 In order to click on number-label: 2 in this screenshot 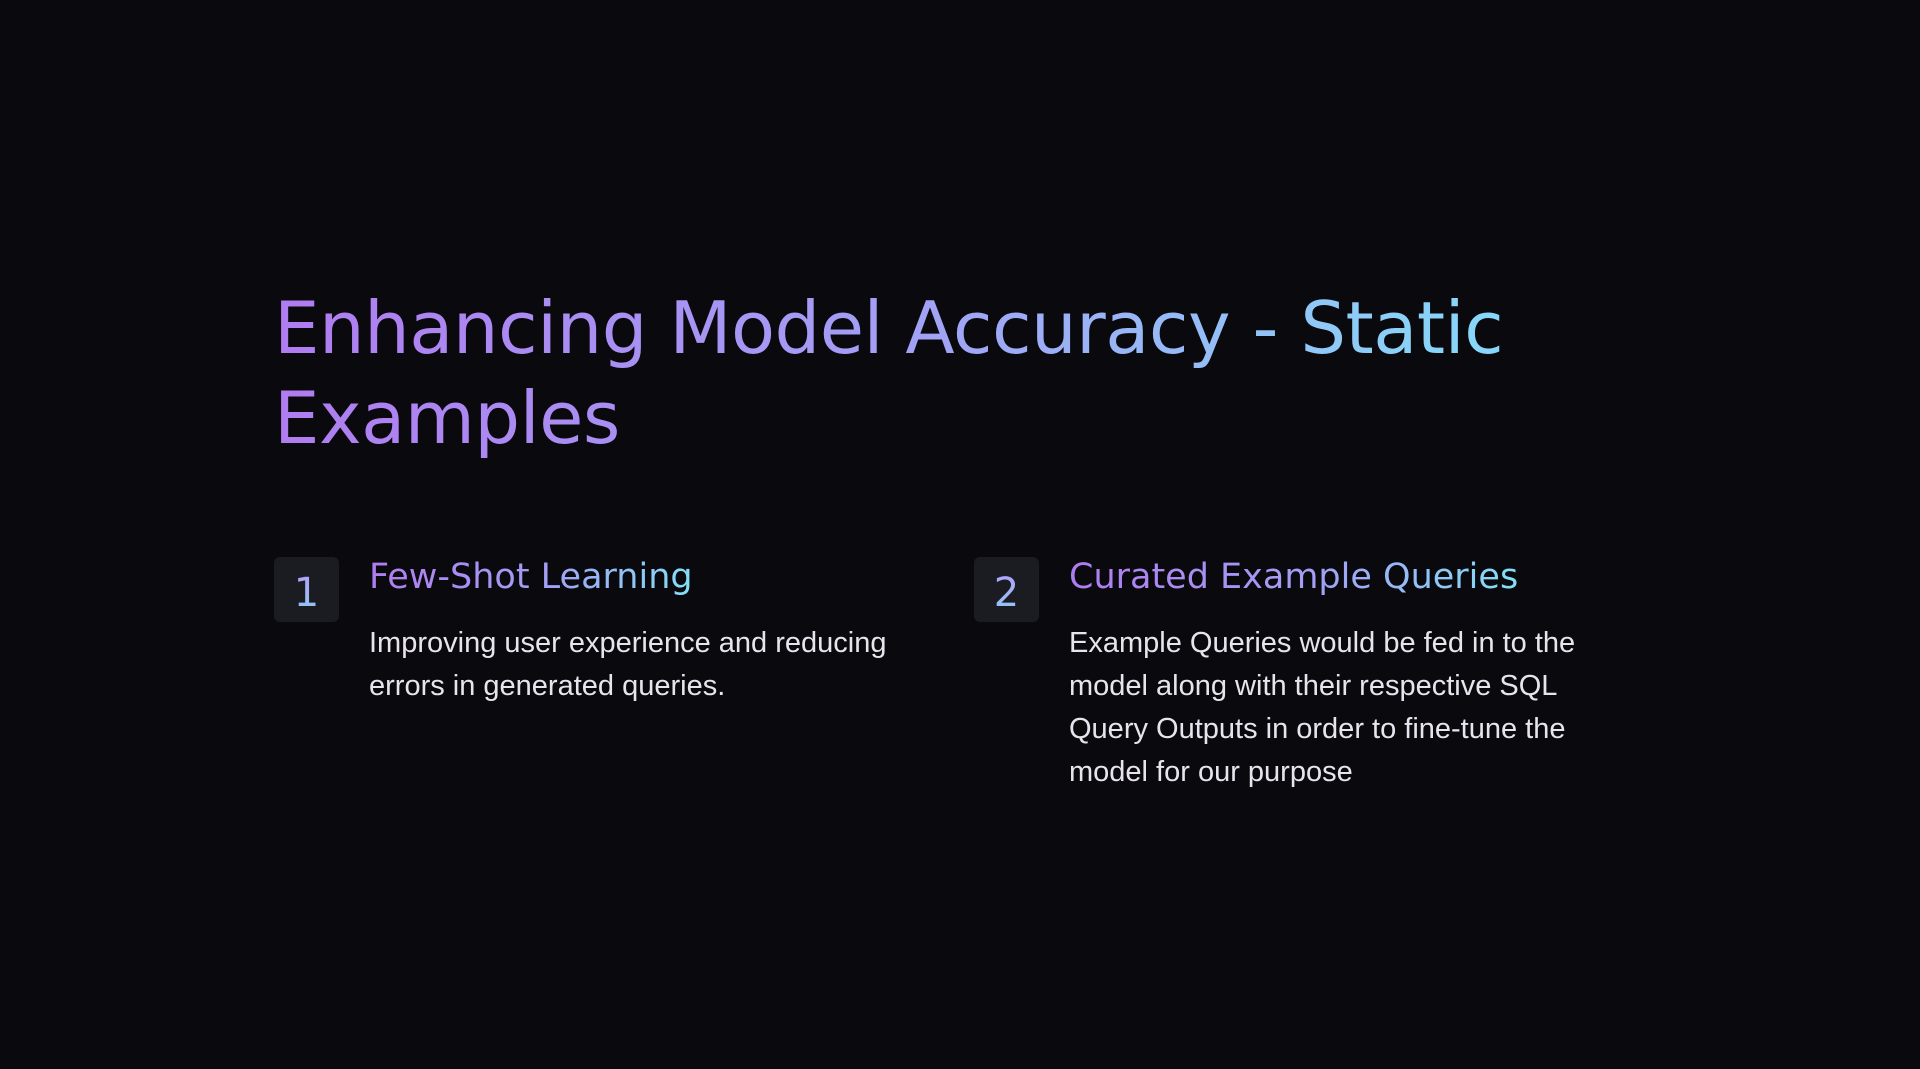, I will do `click(1006, 590)`.